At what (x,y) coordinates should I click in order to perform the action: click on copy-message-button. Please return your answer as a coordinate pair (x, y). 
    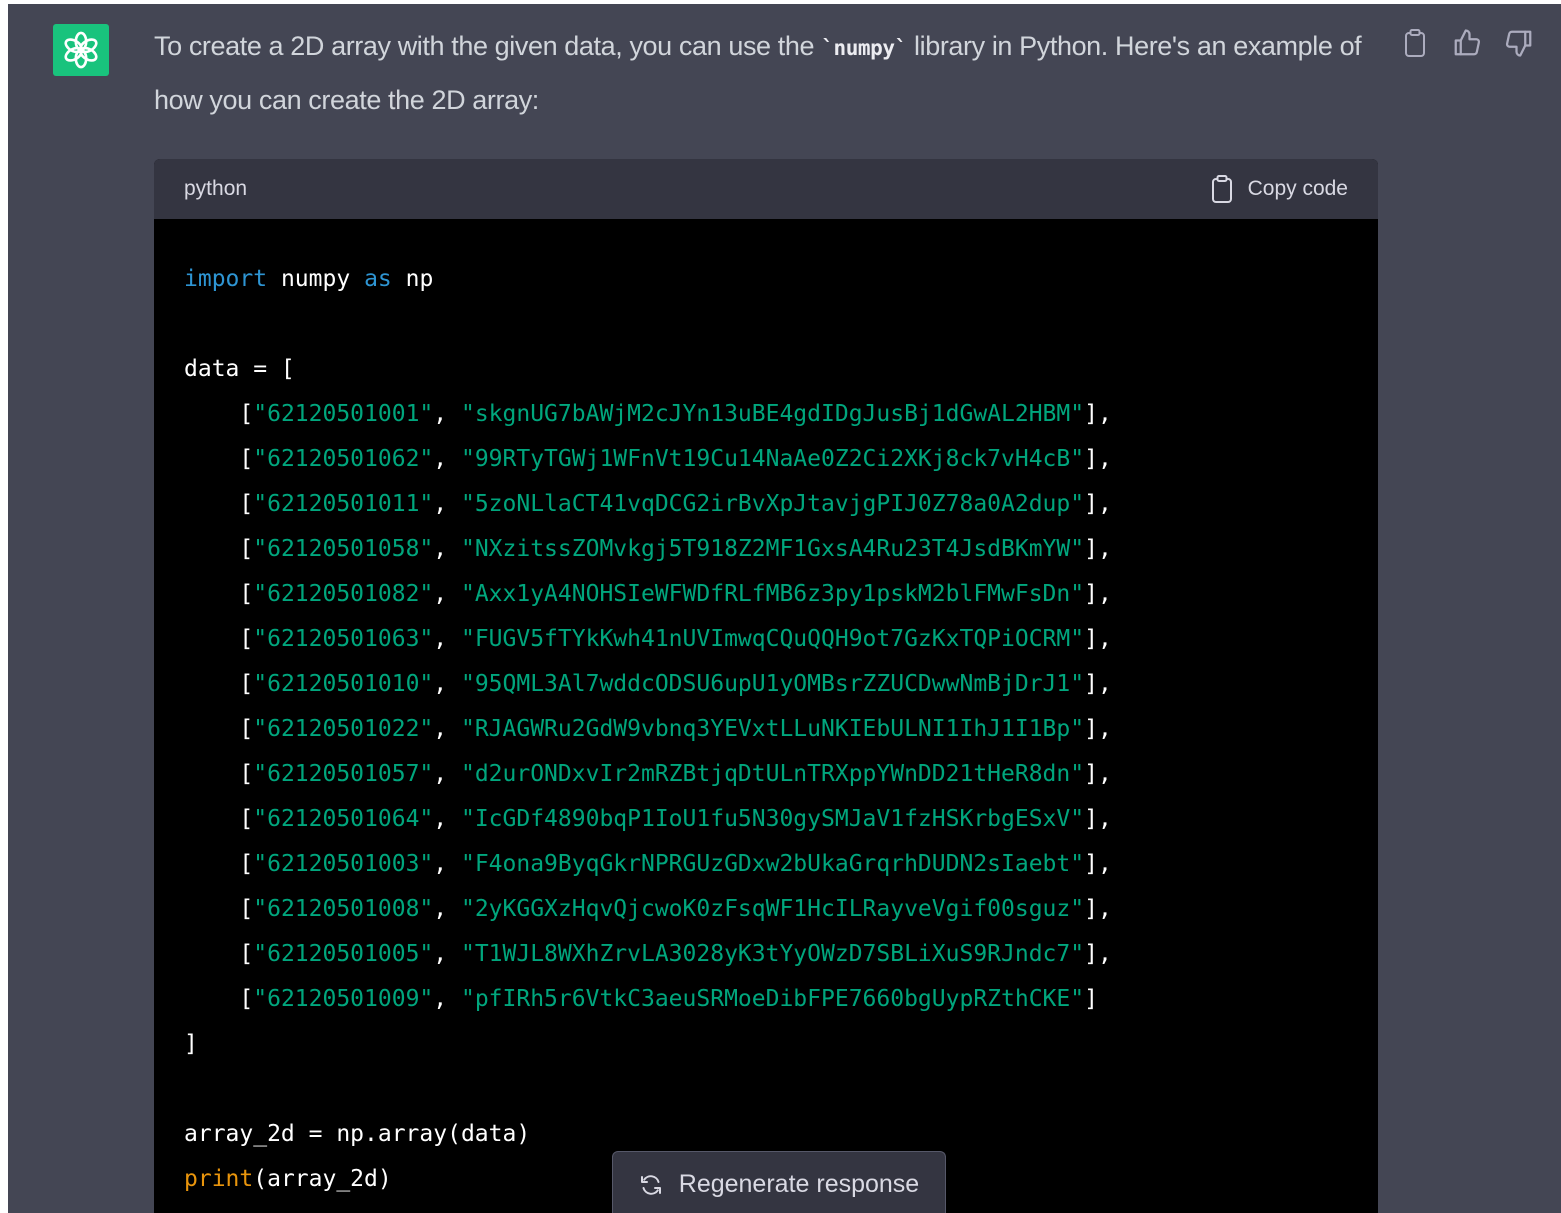
    Looking at the image, I should click on (1415, 43).